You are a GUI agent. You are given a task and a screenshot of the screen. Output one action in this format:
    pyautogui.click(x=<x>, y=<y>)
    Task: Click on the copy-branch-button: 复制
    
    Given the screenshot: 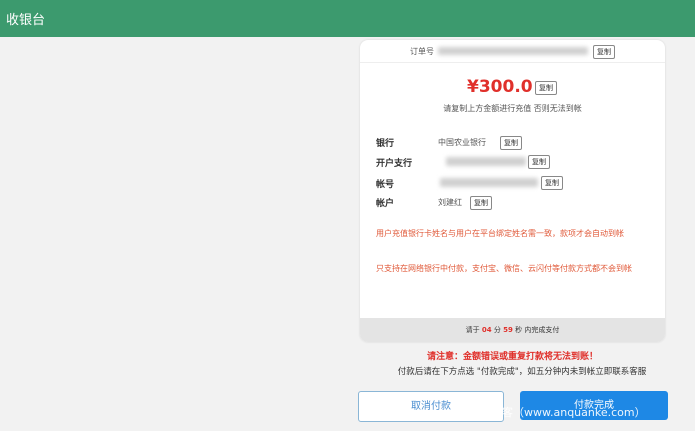 What is the action you would take?
    pyautogui.click(x=539, y=162)
    